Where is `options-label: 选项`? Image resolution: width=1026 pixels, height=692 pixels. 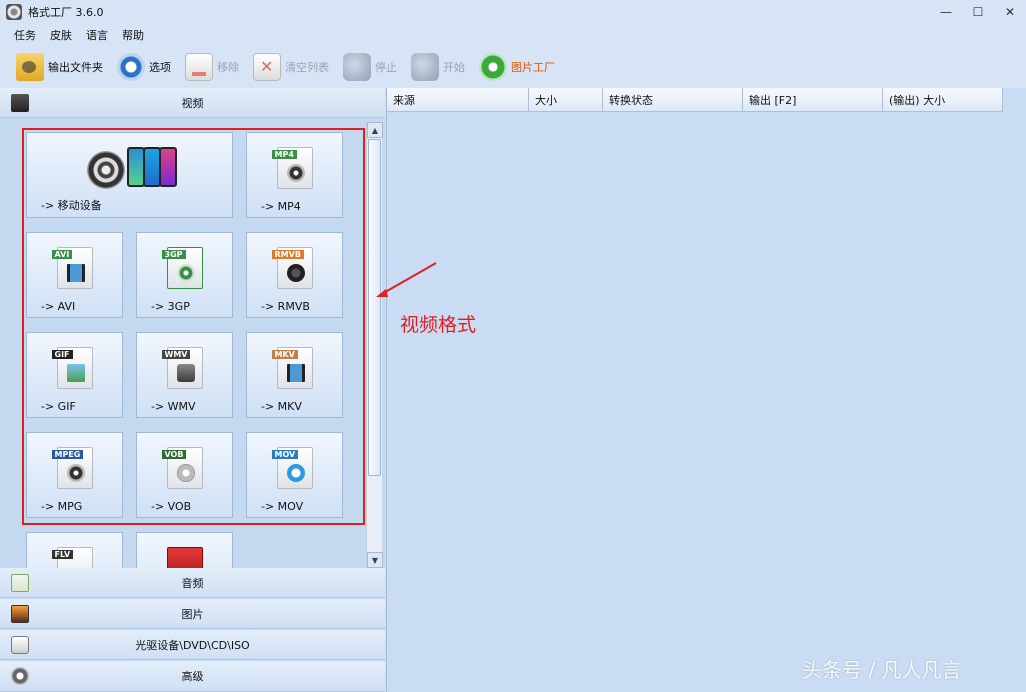 options-label: 选项 is located at coordinates (160, 67).